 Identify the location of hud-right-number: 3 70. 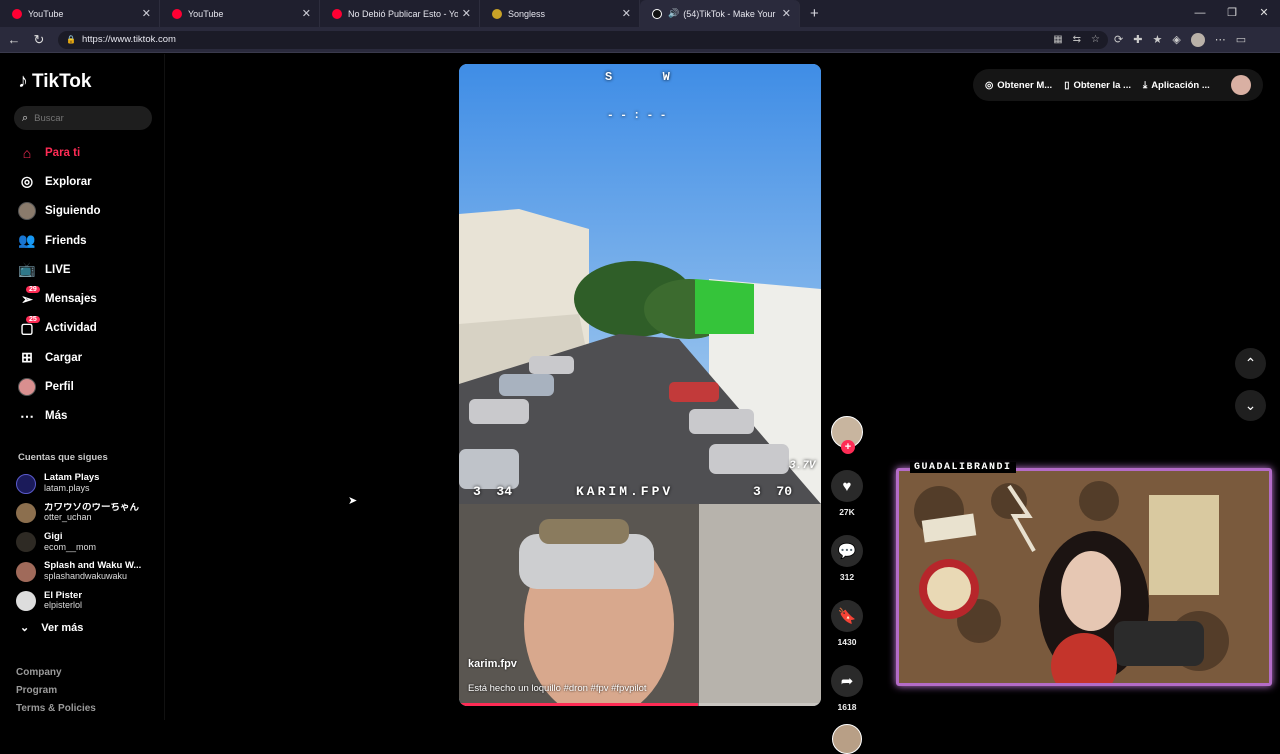
(773, 491).